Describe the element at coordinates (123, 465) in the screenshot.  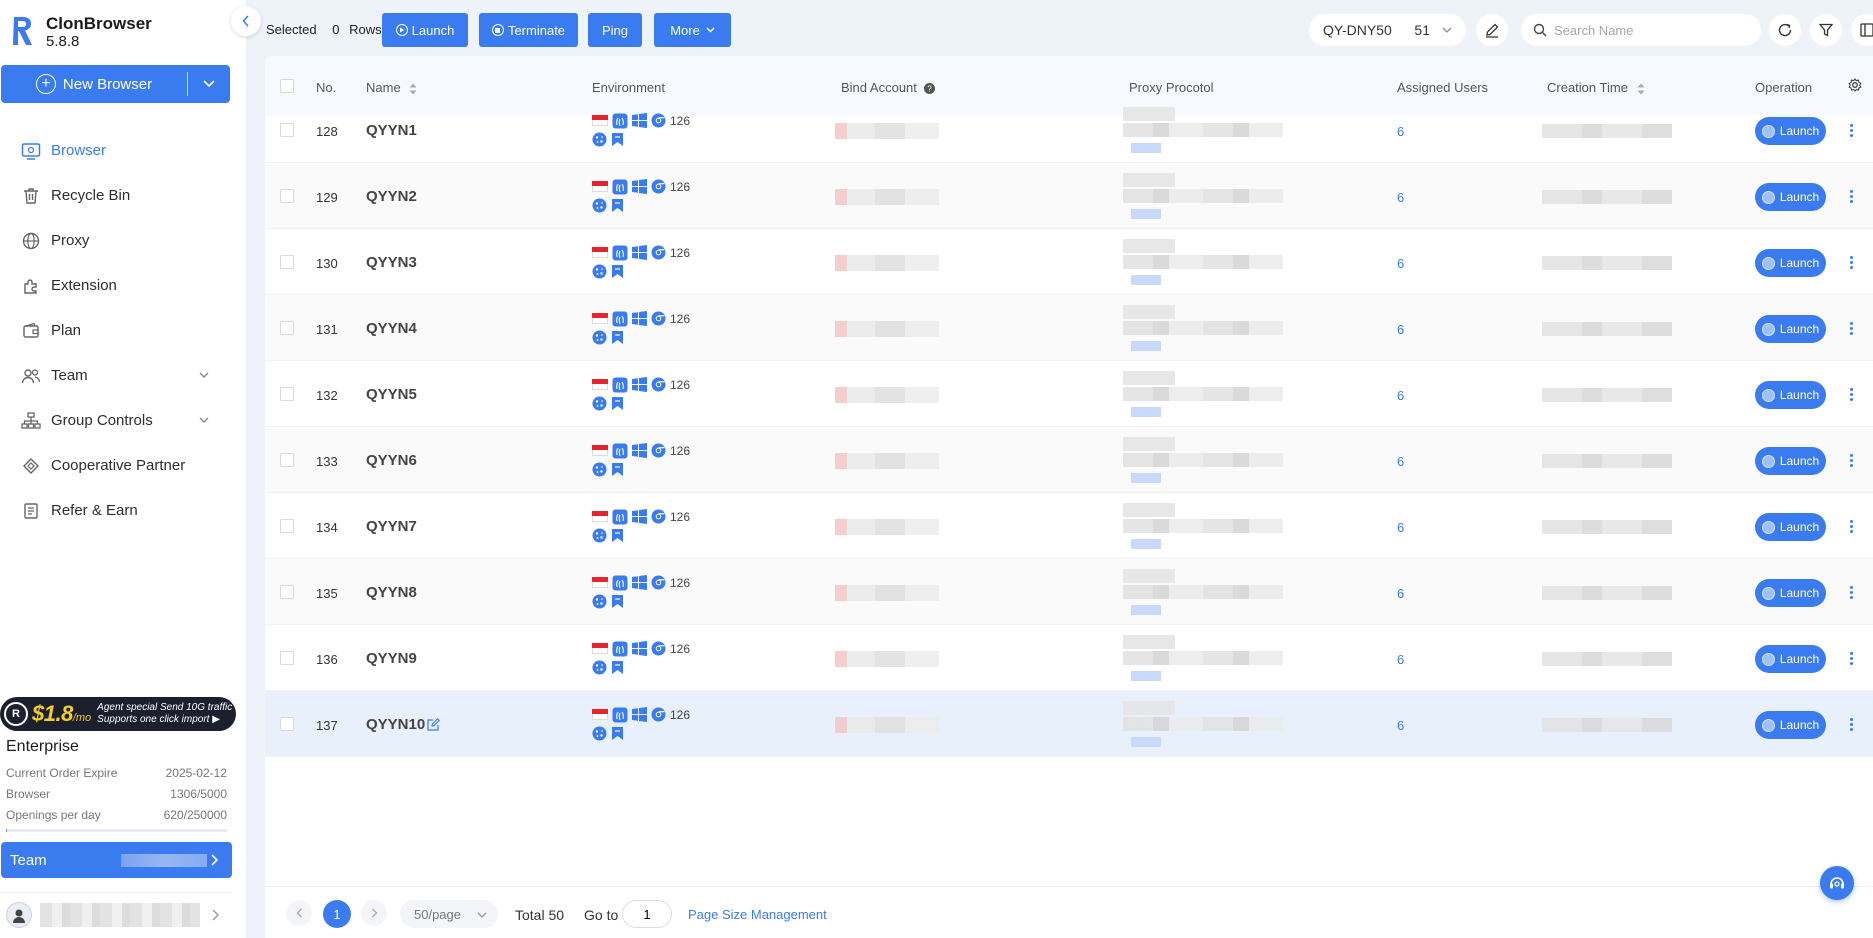
I see `sidebar-item-cooperative-partner: Cooperative Partner` at that location.